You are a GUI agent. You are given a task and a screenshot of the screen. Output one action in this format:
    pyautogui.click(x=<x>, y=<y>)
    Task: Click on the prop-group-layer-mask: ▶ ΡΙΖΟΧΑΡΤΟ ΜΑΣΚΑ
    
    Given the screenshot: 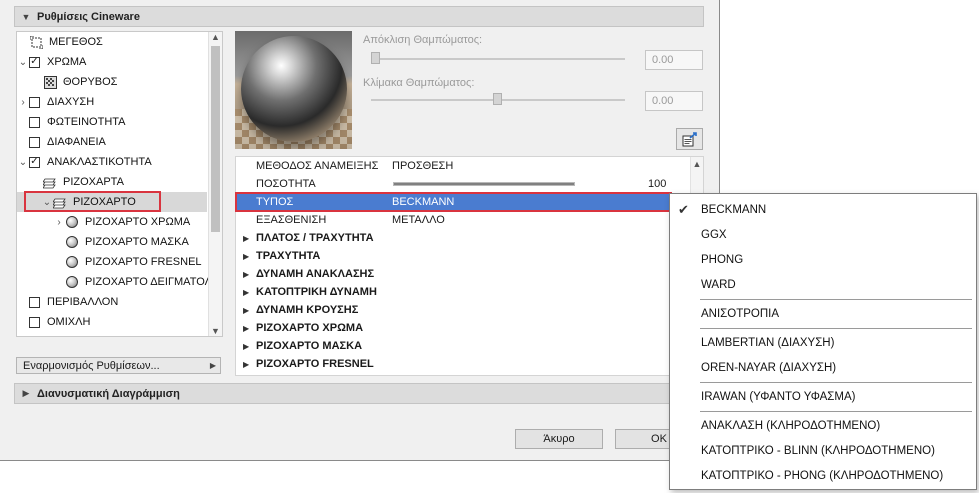 What is the action you would take?
    pyautogui.click(x=463, y=346)
    